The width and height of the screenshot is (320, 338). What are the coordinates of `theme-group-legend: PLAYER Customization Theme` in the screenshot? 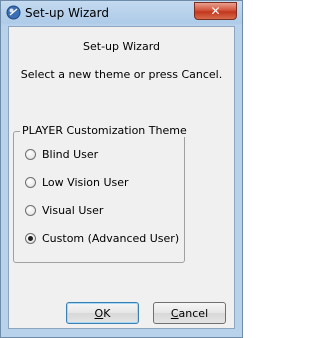 It's located at (104, 130).